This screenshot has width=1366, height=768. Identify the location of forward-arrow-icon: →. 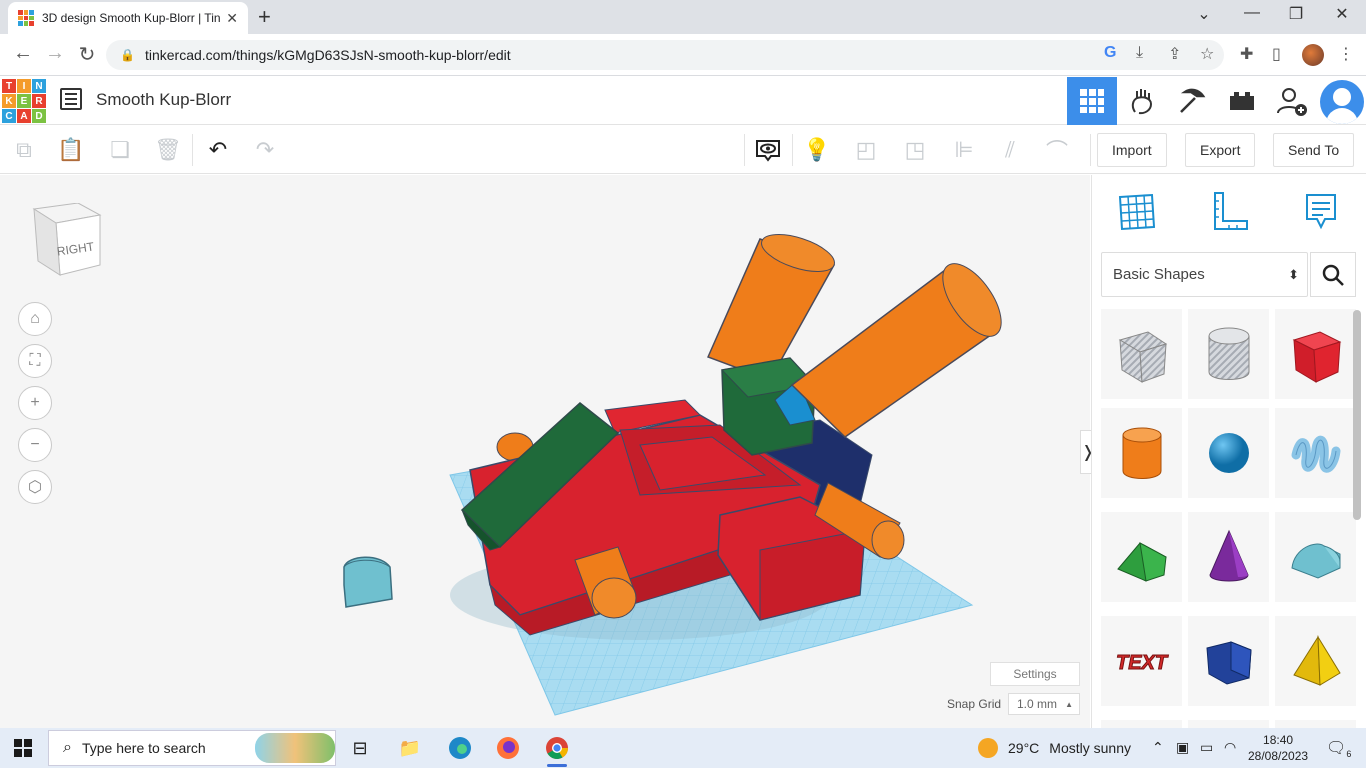
(55, 53).